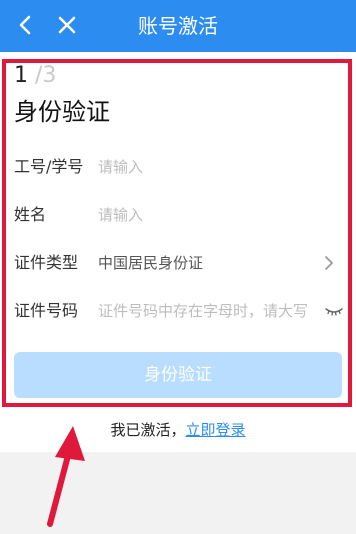 This screenshot has width=356, height=534. What do you see at coordinates (66, 476) in the screenshot?
I see `annotation-arrow-icon` at bounding box center [66, 476].